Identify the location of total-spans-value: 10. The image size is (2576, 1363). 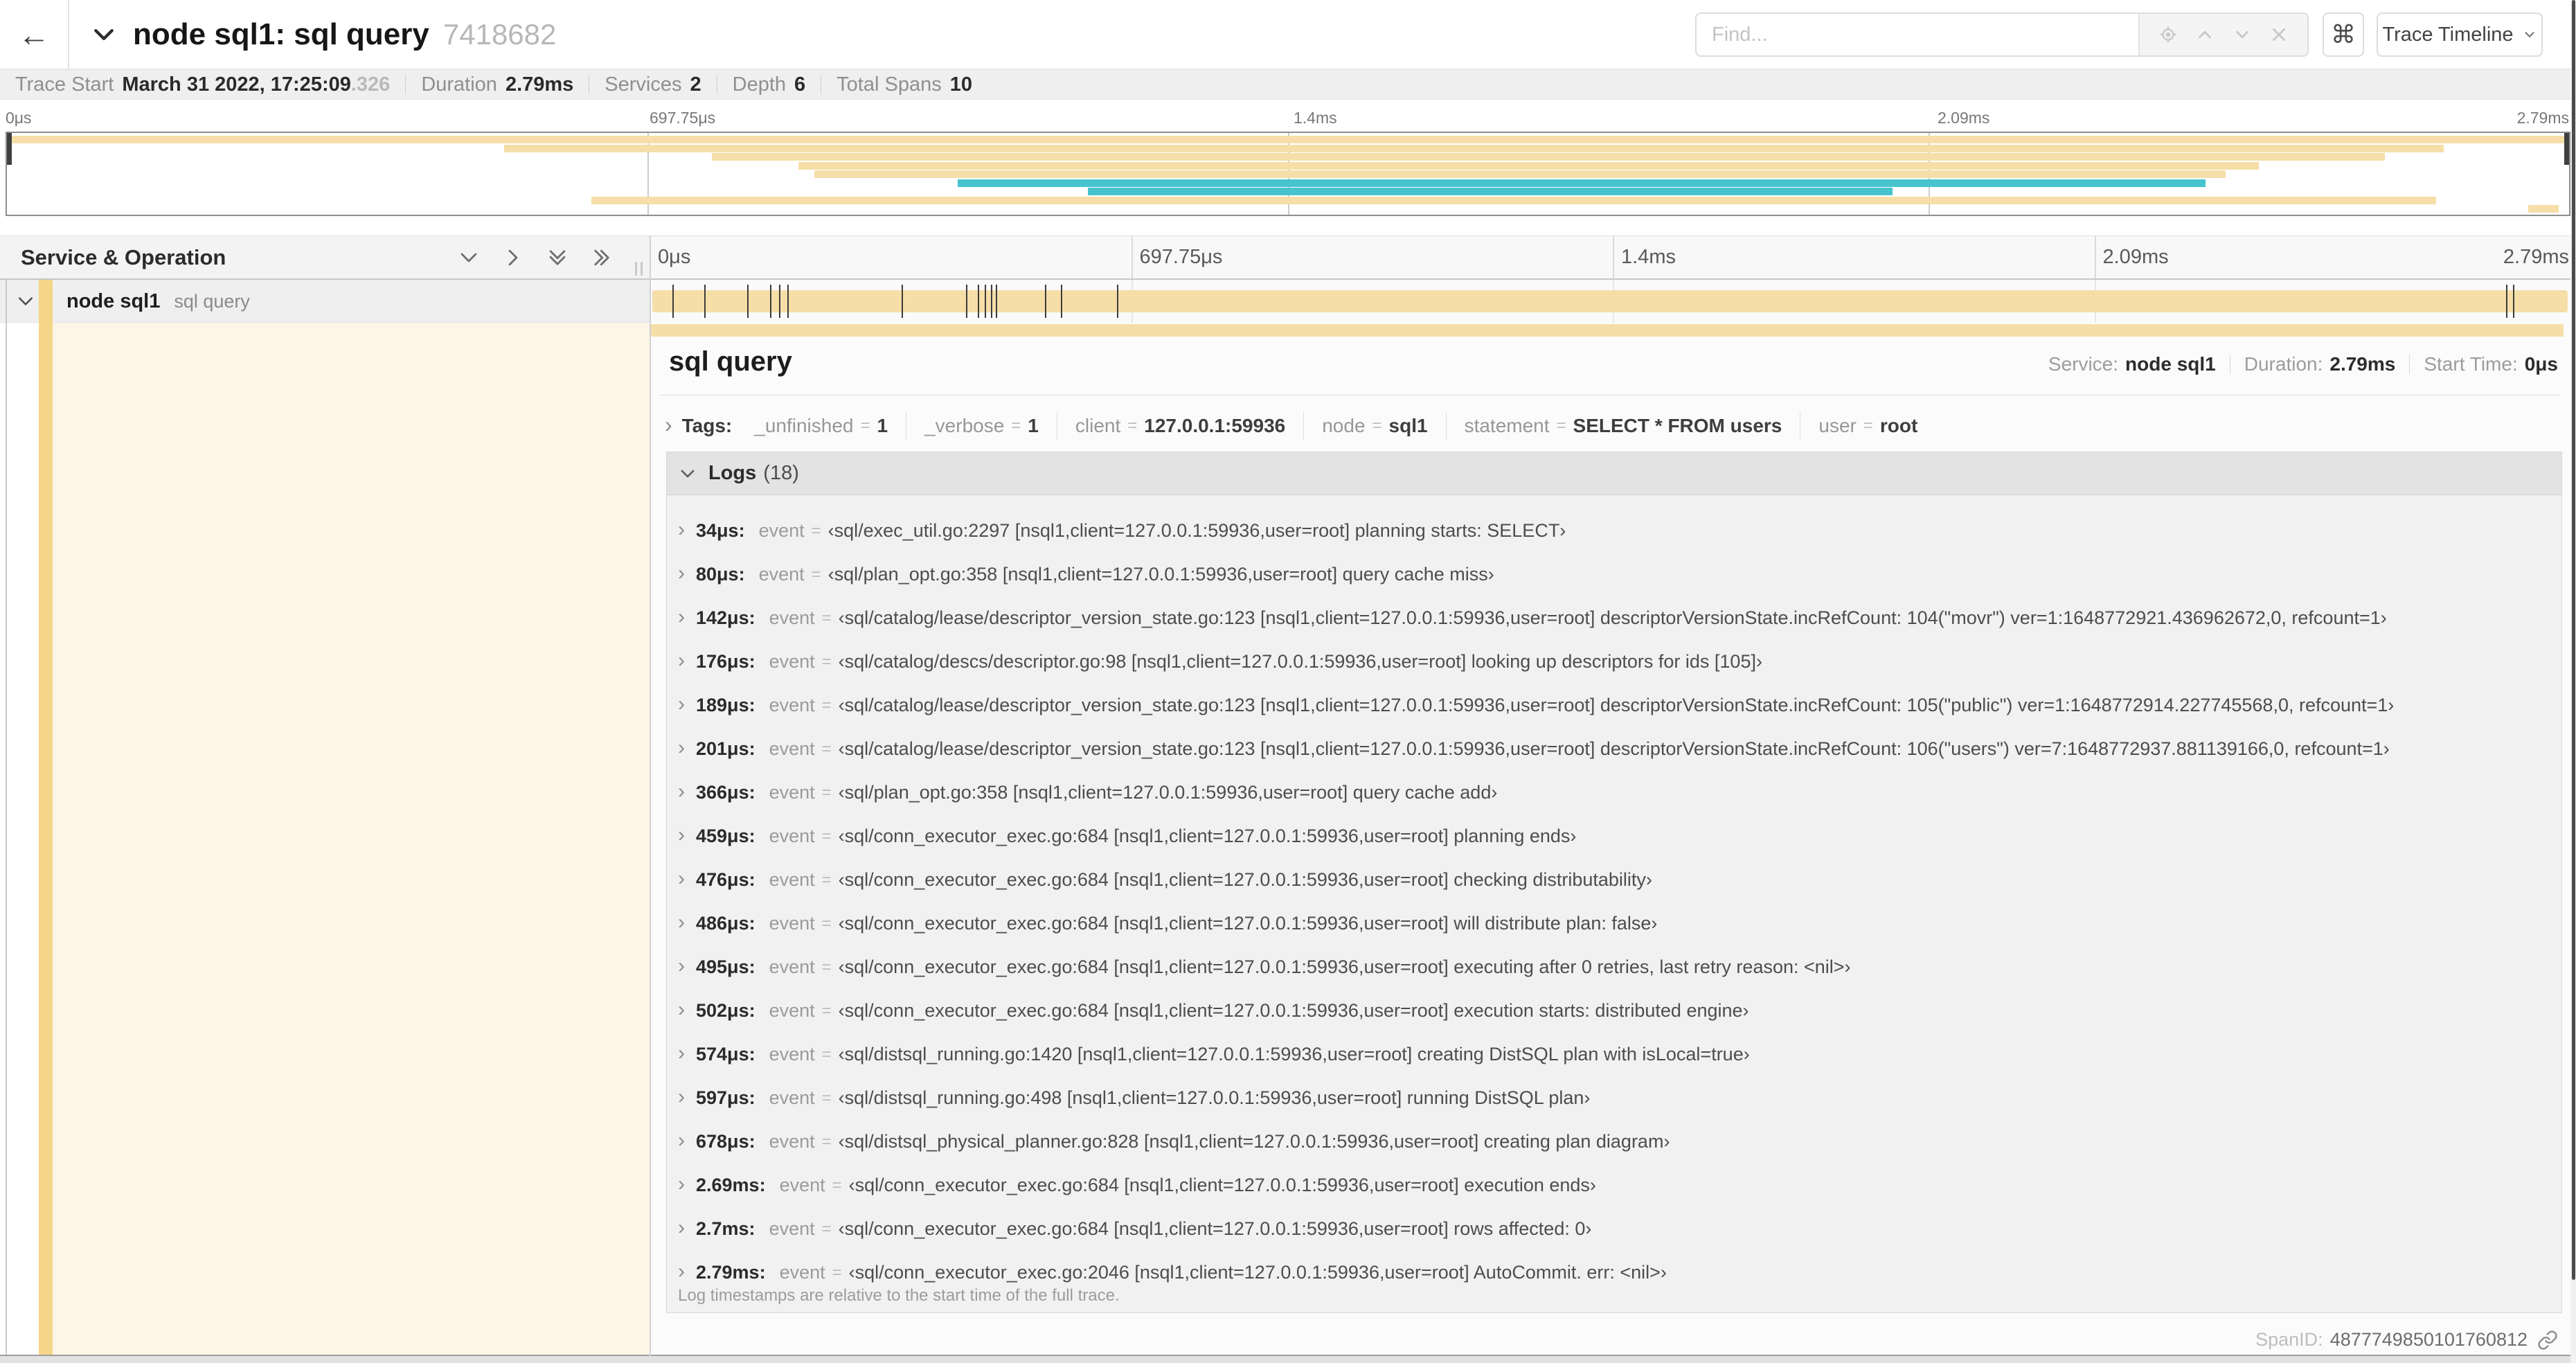
(960, 84).